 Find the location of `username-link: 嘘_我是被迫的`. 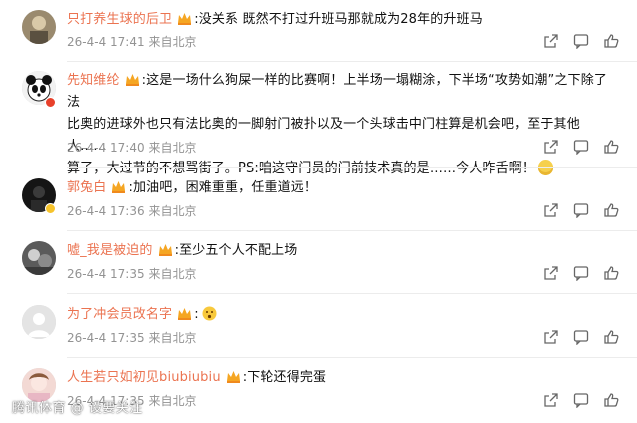

username-link: 嘘_我是被迫的 is located at coordinates (110, 250).